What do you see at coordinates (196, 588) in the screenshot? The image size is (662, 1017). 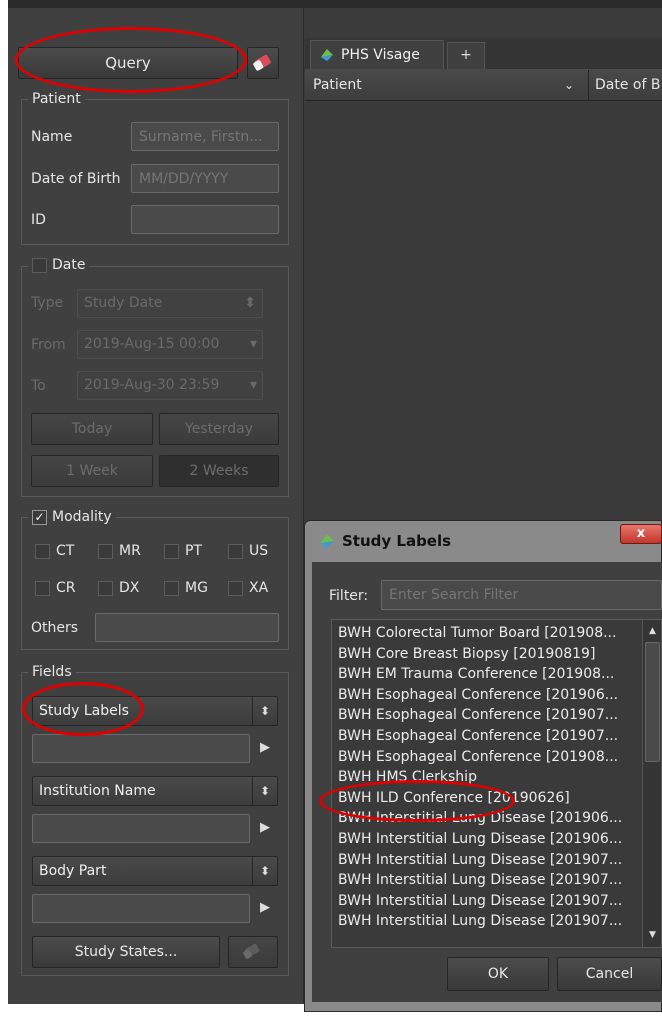 I see `modality-option-label: MG` at bounding box center [196, 588].